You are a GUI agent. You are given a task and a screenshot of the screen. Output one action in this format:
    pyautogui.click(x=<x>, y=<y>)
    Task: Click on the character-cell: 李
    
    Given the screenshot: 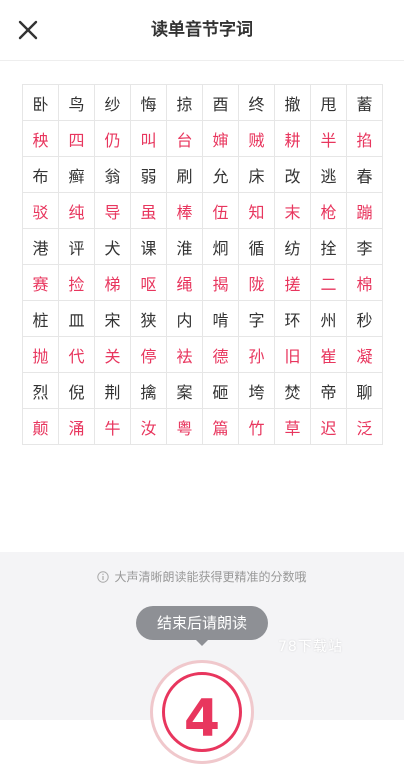 What is the action you would take?
    pyautogui.click(x=365, y=247)
    